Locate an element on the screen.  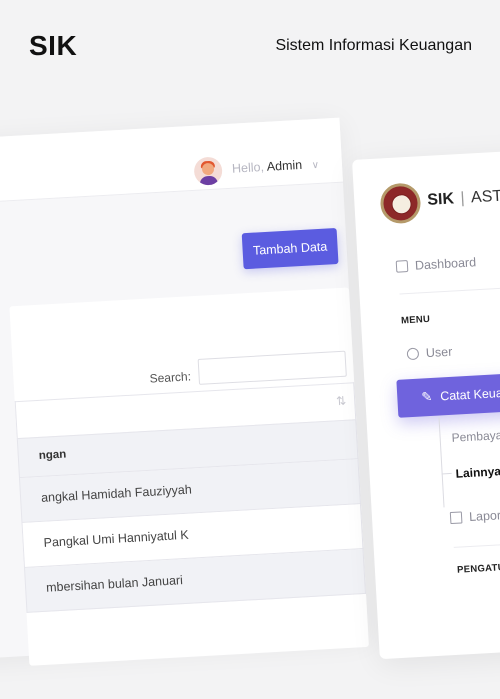
table-cell: angkal Hamidah Fauziyyah is located at coordinates (116, 493).